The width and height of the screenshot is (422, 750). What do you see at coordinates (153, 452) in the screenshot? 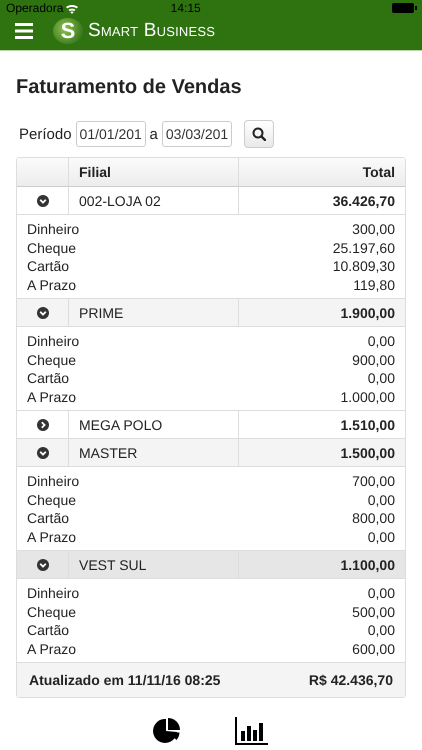
I see `branch-name: MASTER` at bounding box center [153, 452].